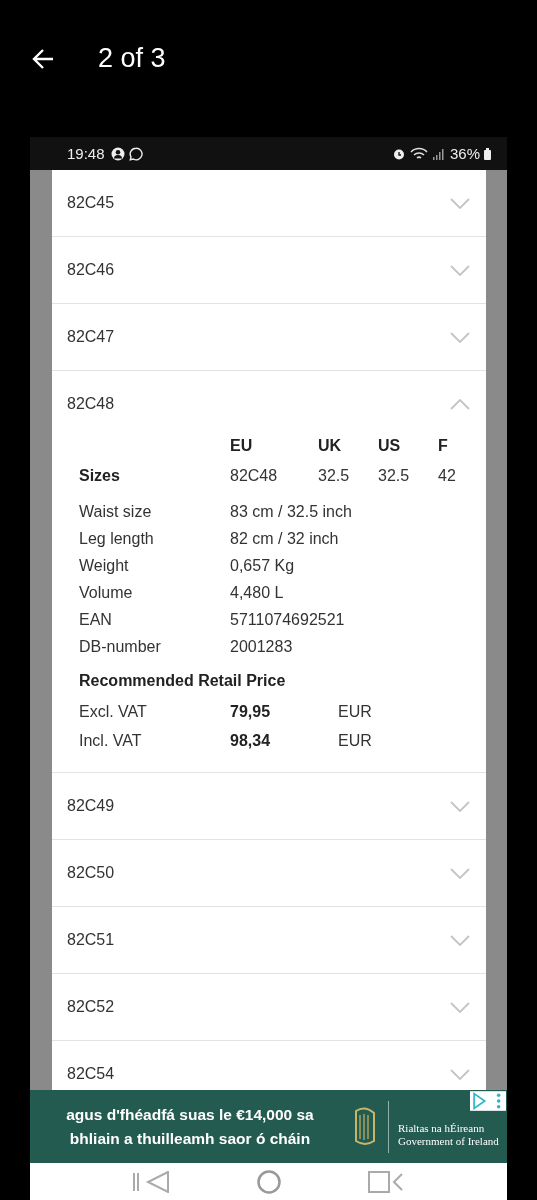  What do you see at coordinates (269, 1065) in the screenshot?
I see `size-row: 82C54` at bounding box center [269, 1065].